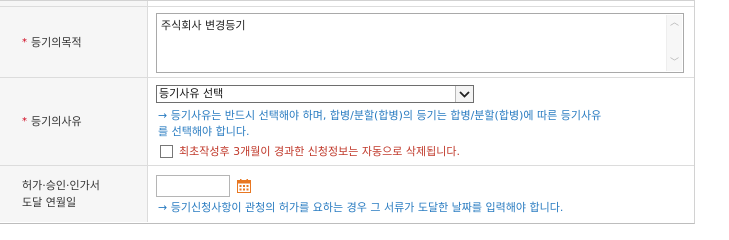  Describe the element at coordinates (74, 3) in the screenshot. I see `row-label-previous` at that location.